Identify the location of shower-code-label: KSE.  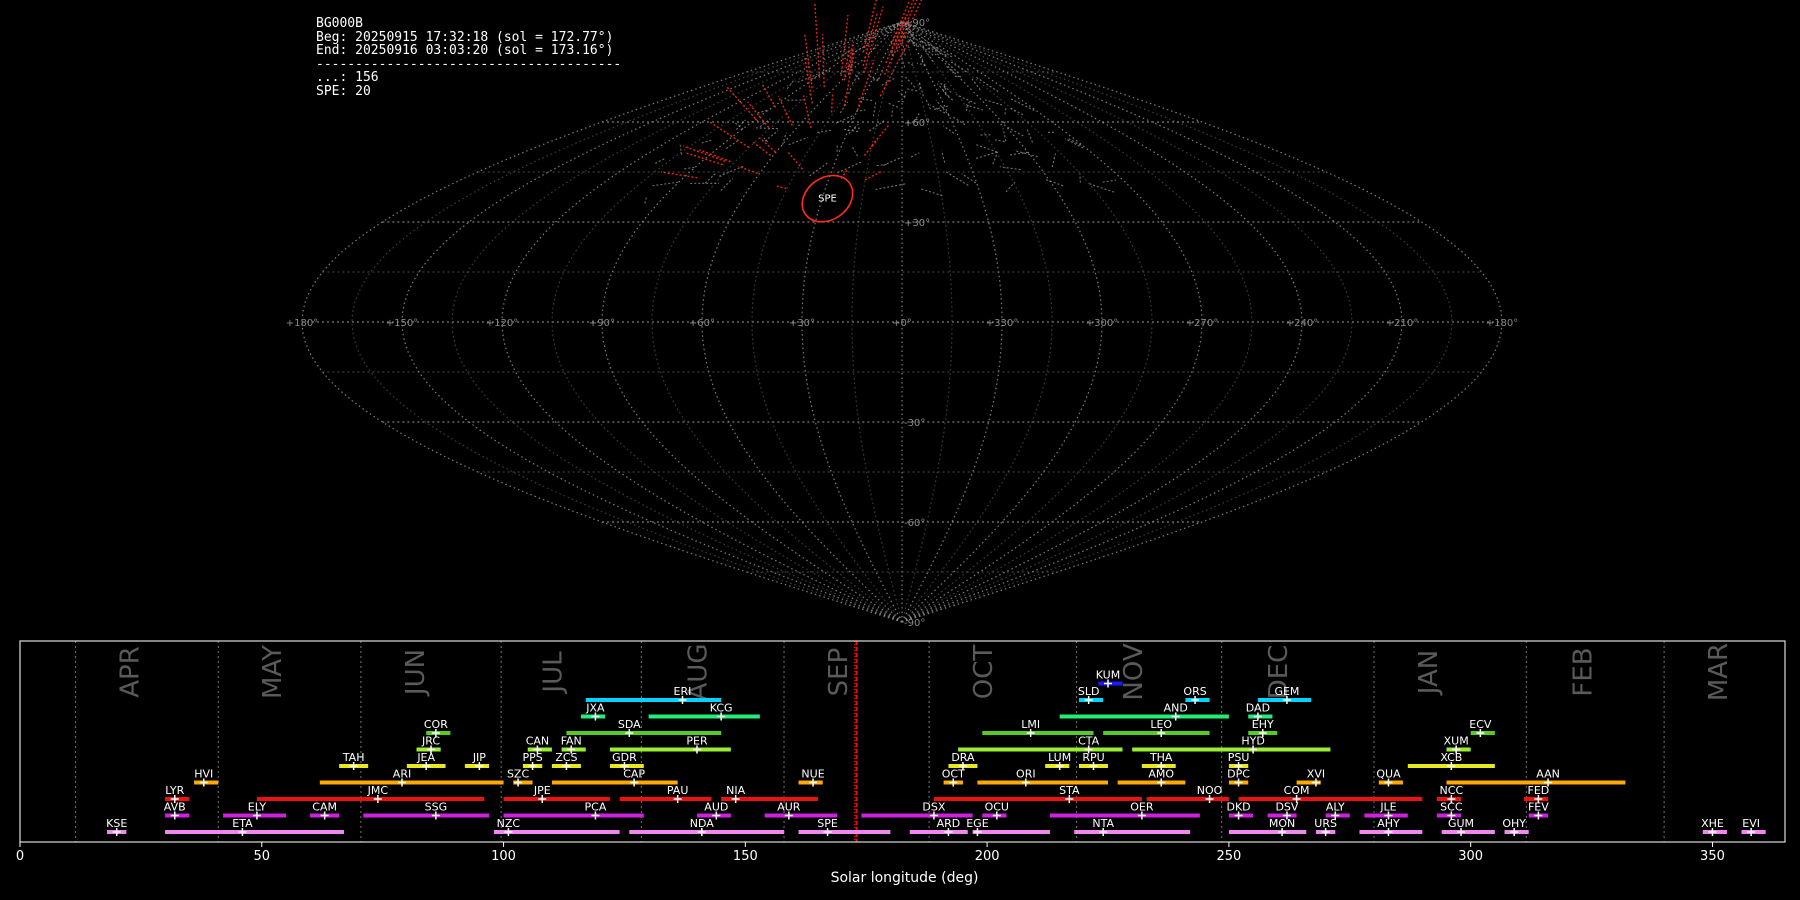
(116, 823).